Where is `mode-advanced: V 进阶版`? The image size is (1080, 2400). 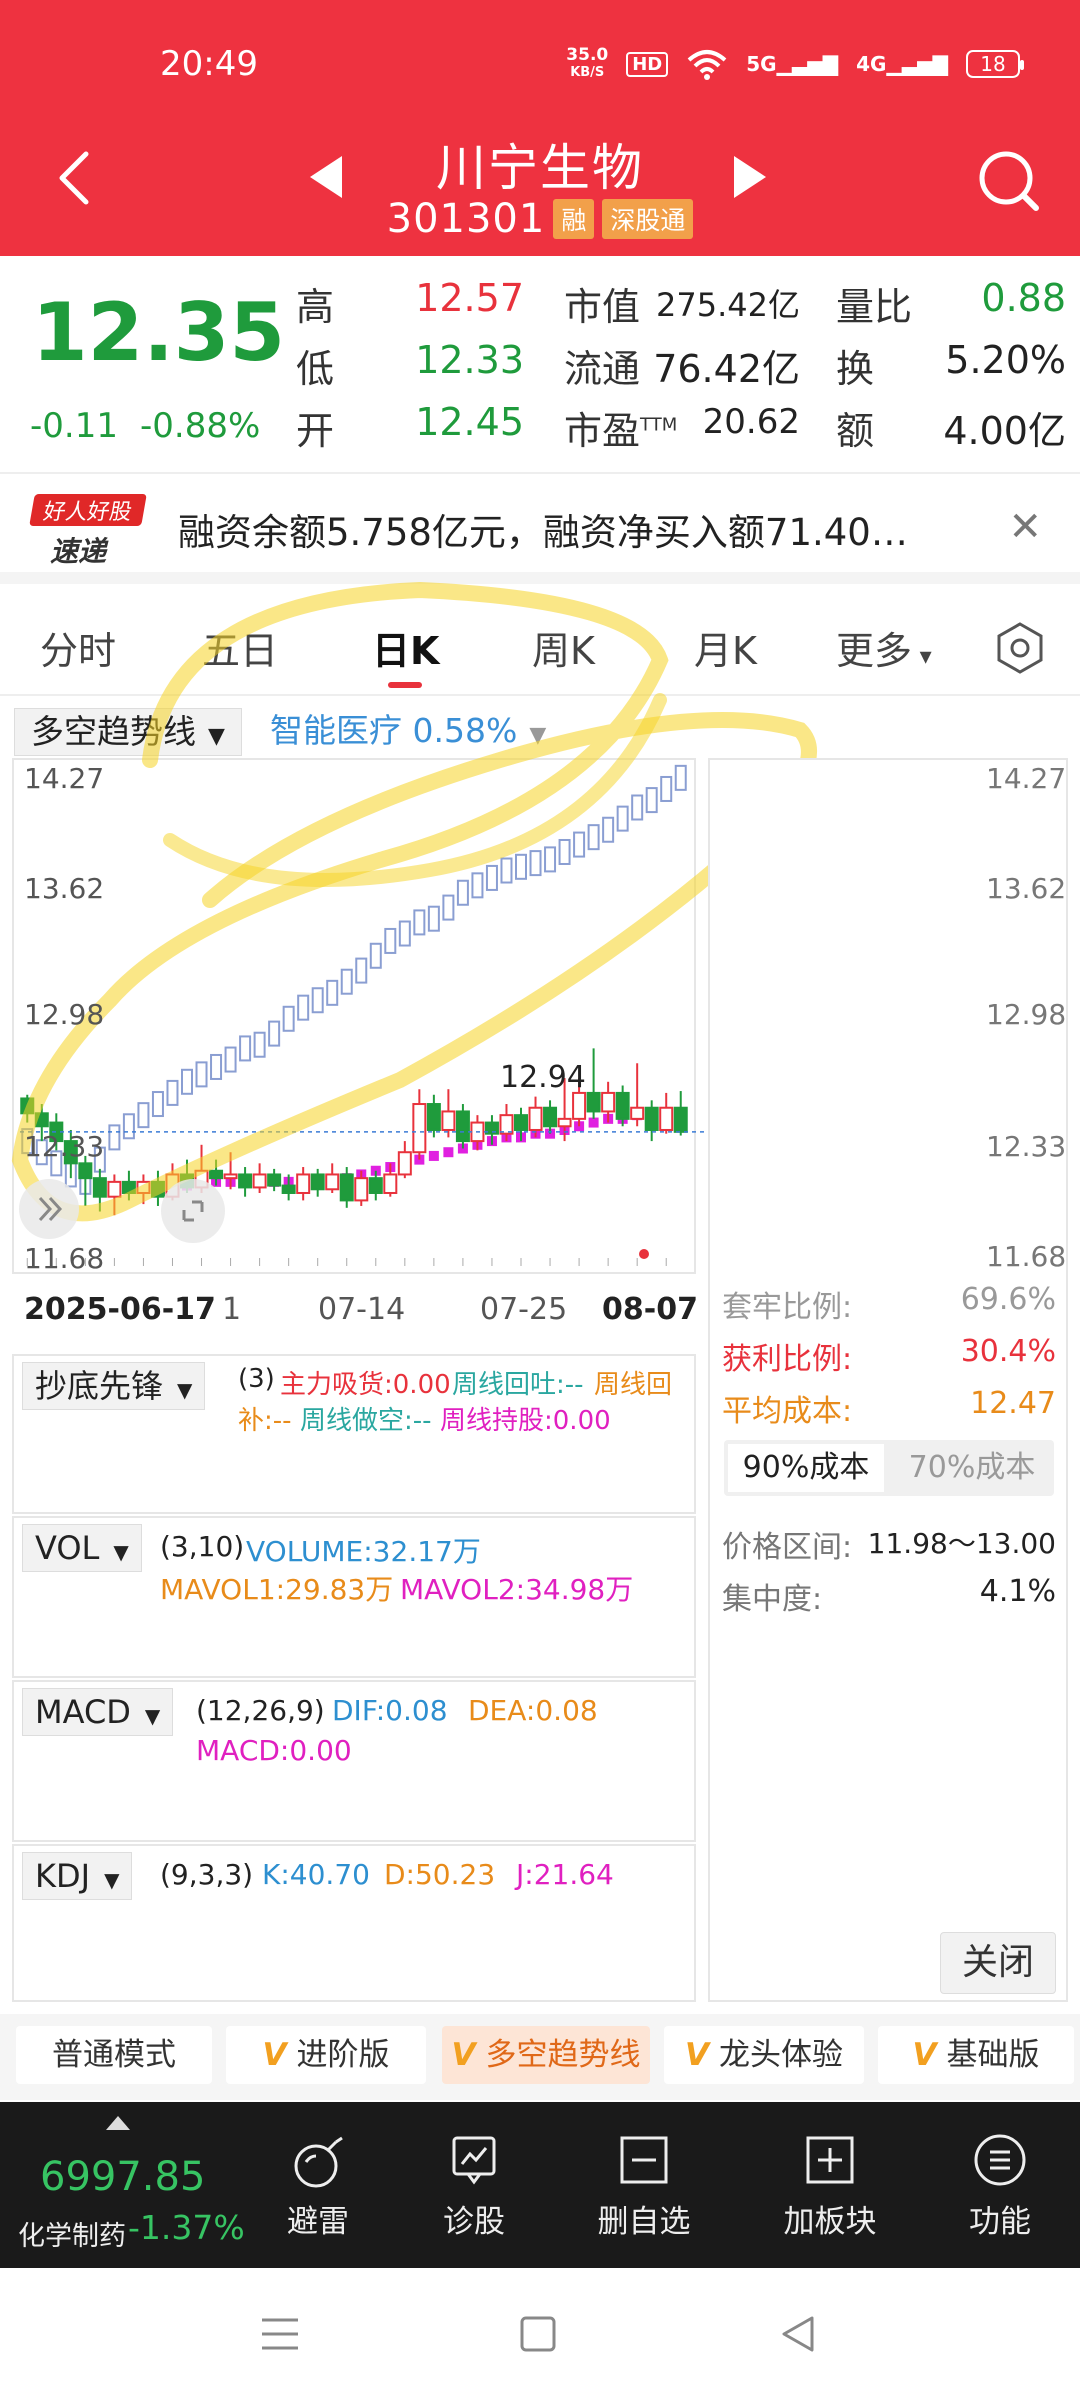 mode-advanced: V 进阶版 is located at coordinates (326, 2055).